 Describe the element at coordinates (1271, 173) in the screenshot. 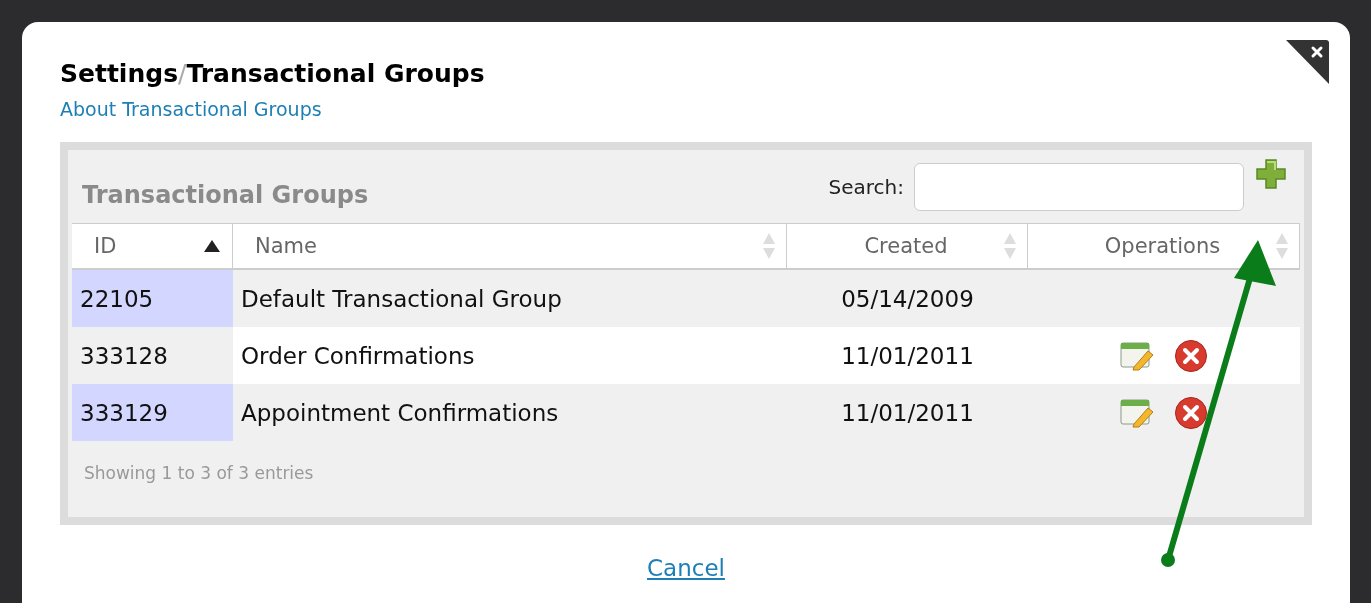

I see `add-icon` at that location.